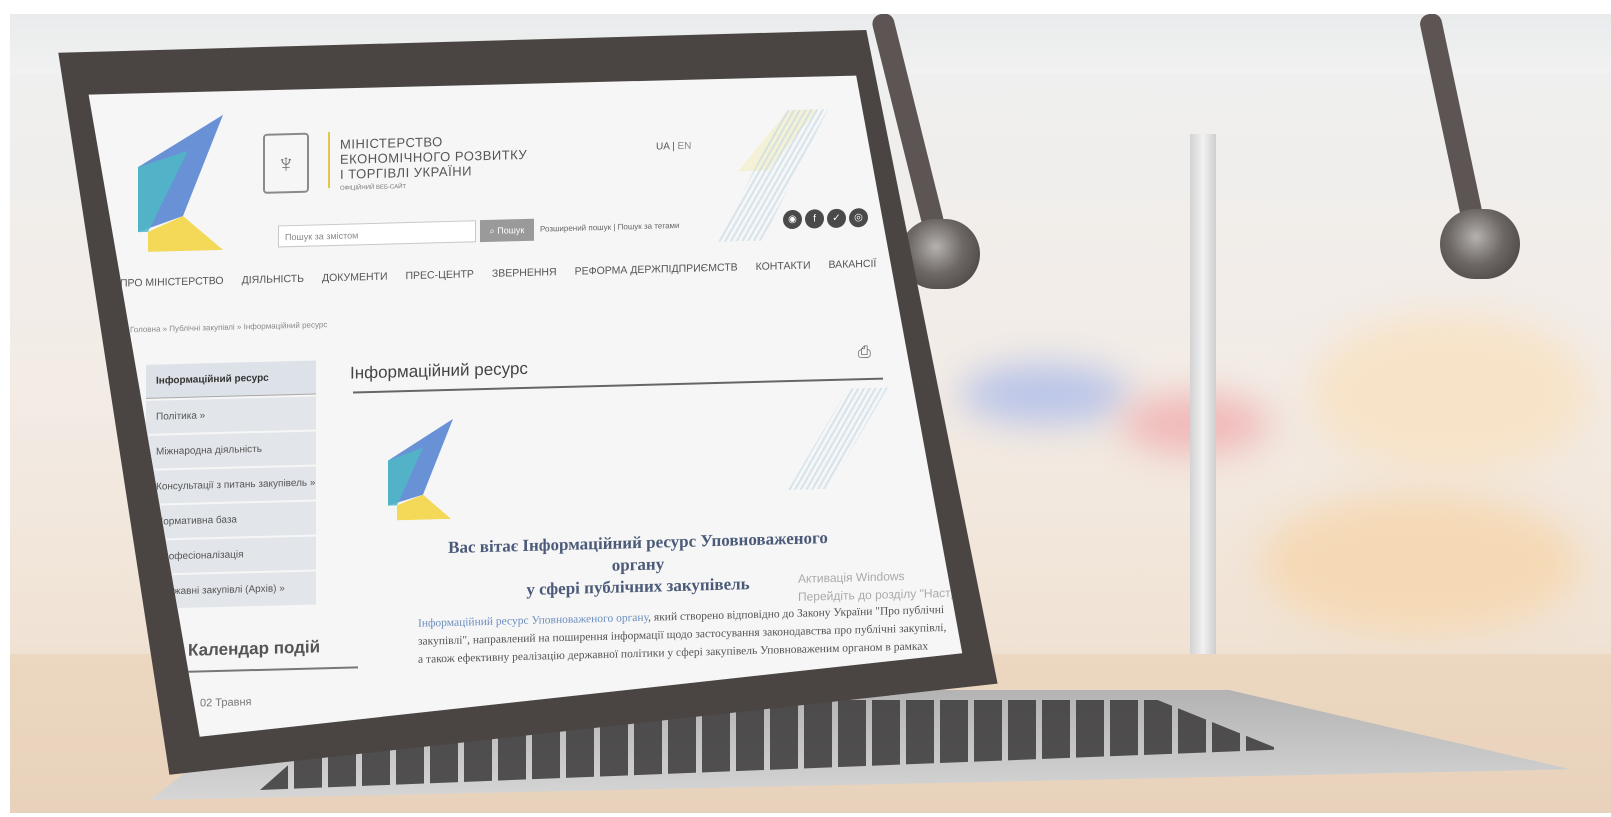 The height and width of the screenshot is (817, 1611). What do you see at coordinates (814, 219) in the screenshot?
I see `facebook-icon: f` at bounding box center [814, 219].